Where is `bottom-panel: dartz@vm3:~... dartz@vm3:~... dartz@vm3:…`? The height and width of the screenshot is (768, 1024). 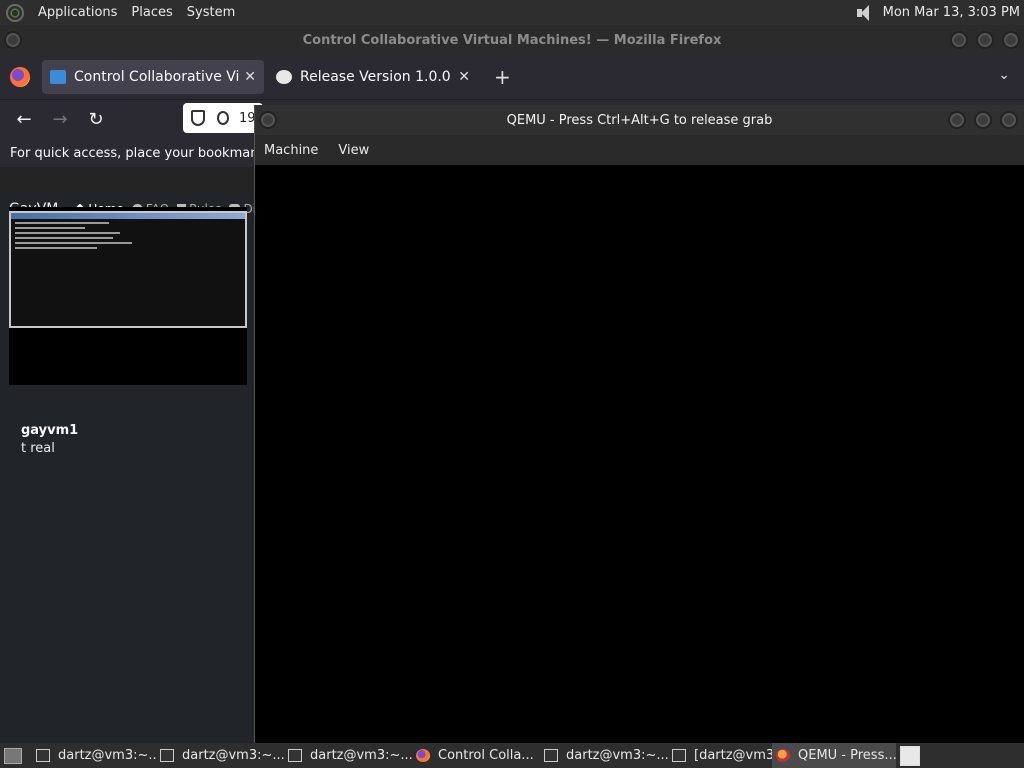 bottom-panel: dartz@vm3:~... dartz@vm3:~... dartz@vm3:… is located at coordinates (512, 755).